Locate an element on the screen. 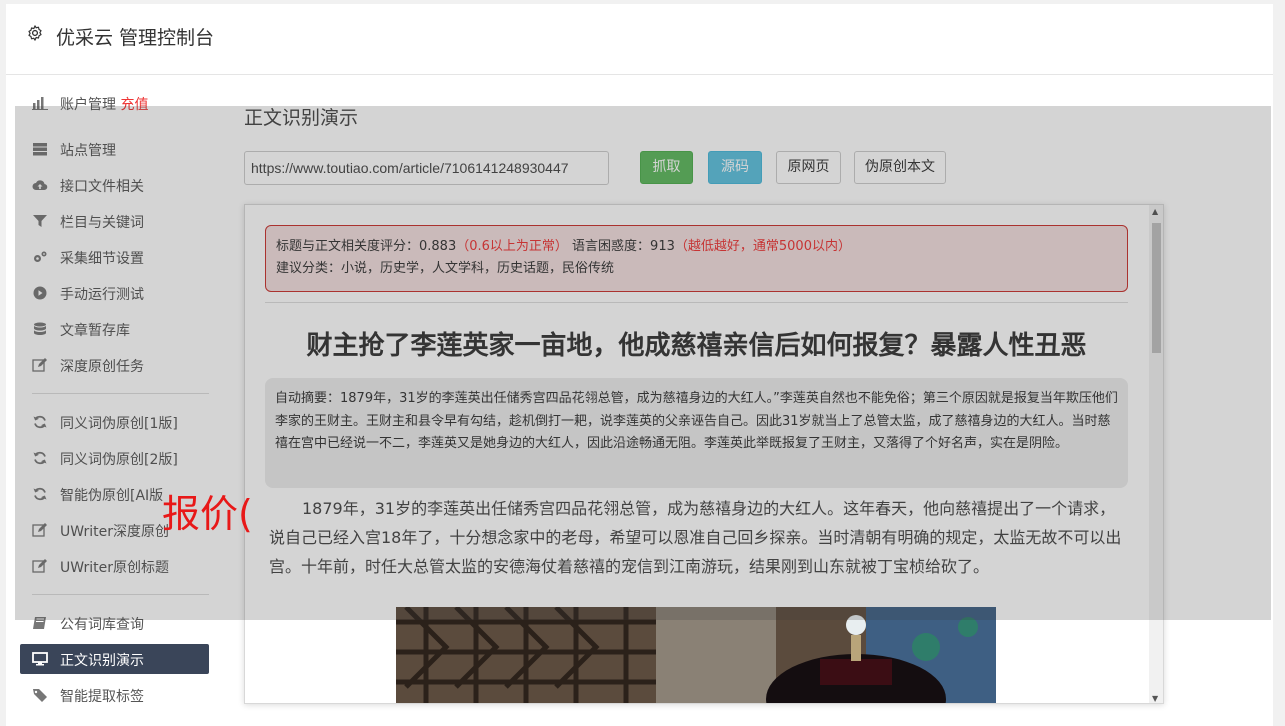 Image resolution: width=1285 pixels, height=726 pixels. sidebar-item-label: 智能提取标签 is located at coordinates (102, 697).